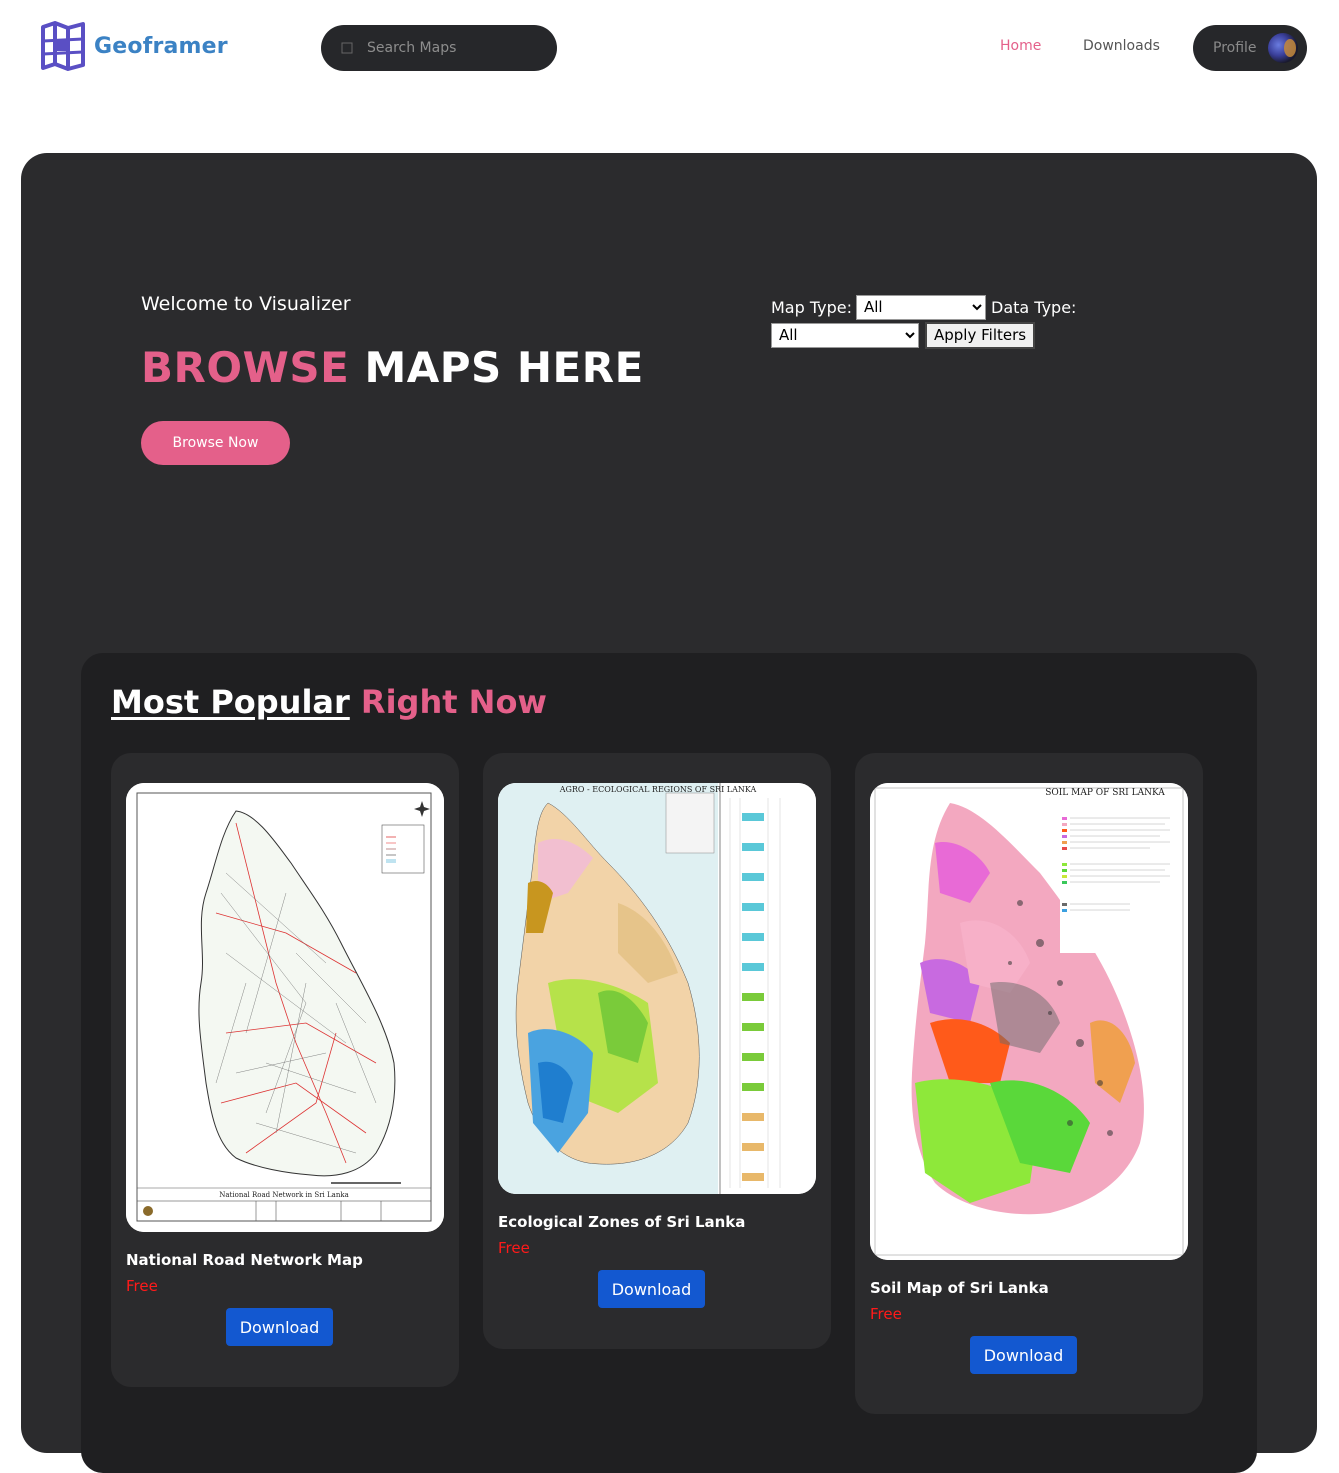 Image resolution: width=1339 pixels, height=1473 pixels. Describe the element at coordinates (658, 789) in the screenshot. I see `thumb-title: AGRO - ECOLOGICAL REGIONS OF SRI LANKA` at that location.